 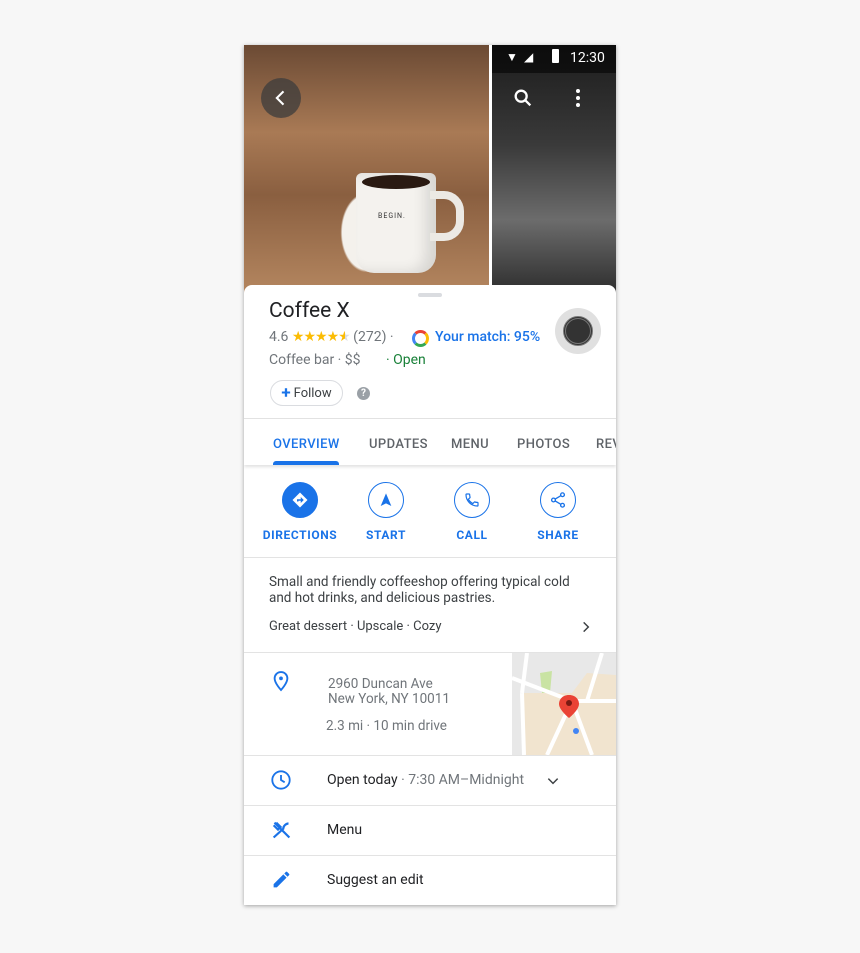 What do you see at coordinates (281, 780) in the screenshot?
I see `clock-icon` at bounding box center [281, 780].